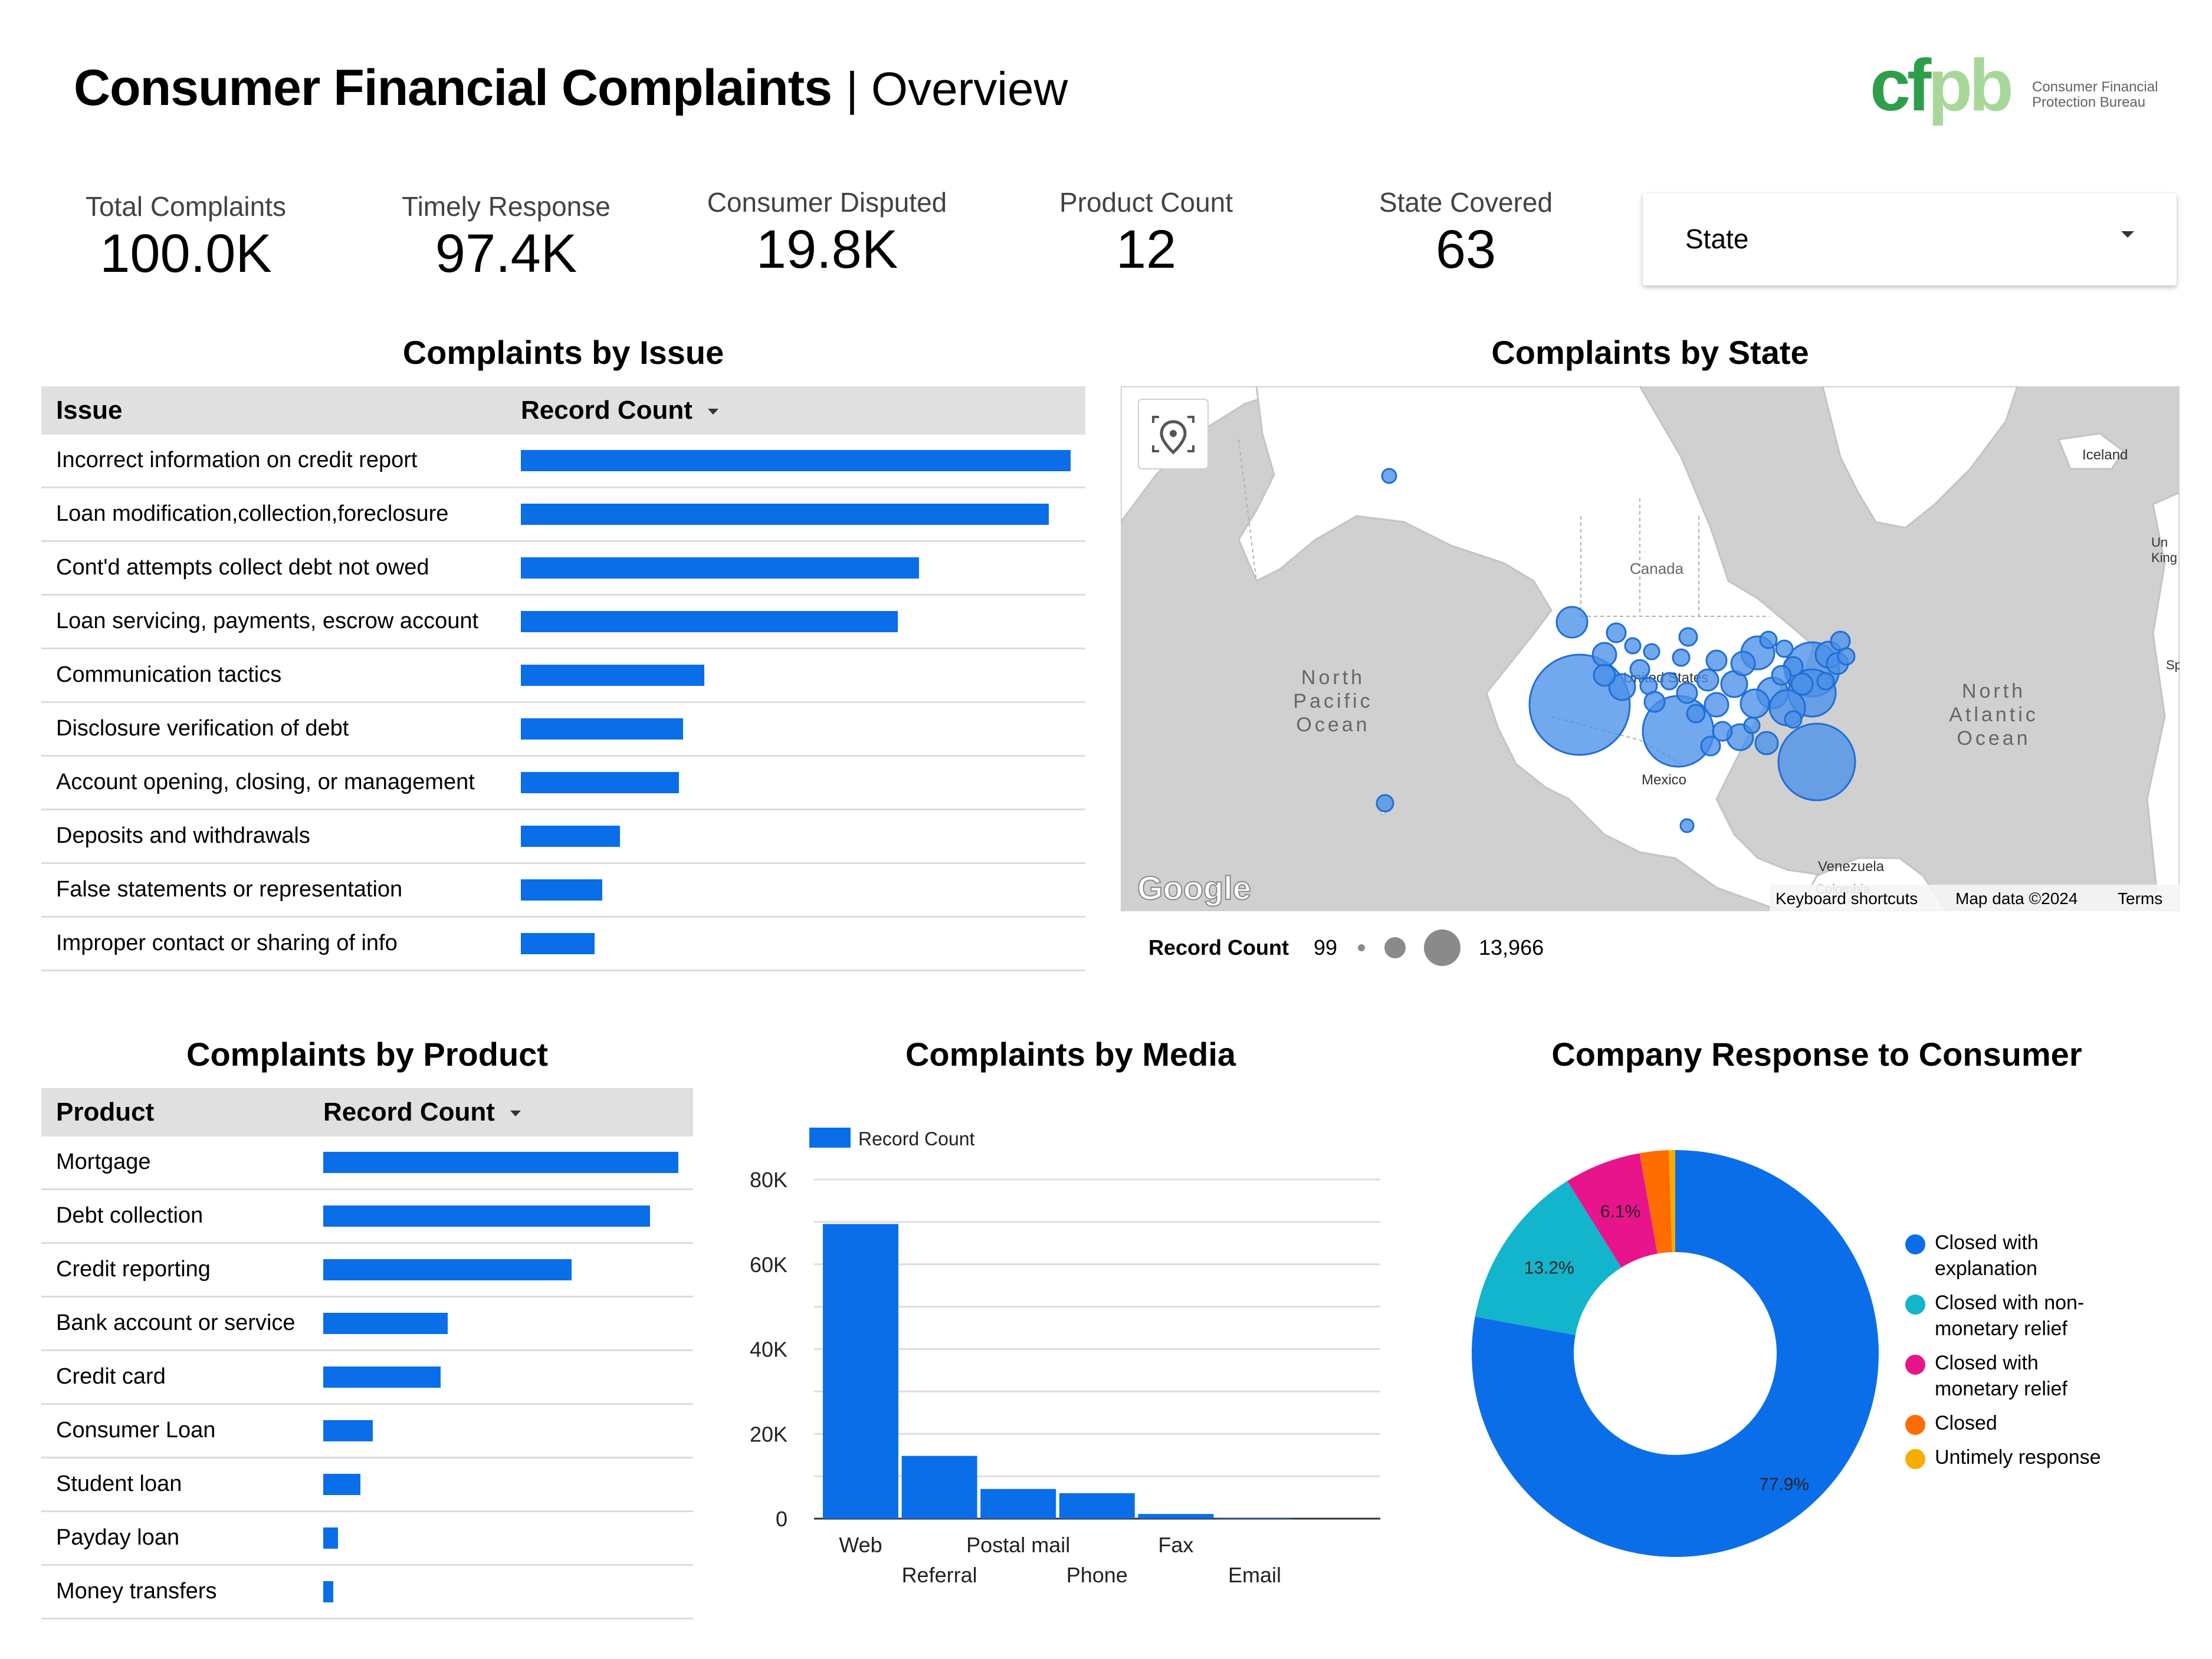  What do you see at coordinates (2127, 235) in the screenshot?
I see `chevron-down-icon` at bounding box center [2127, 235].